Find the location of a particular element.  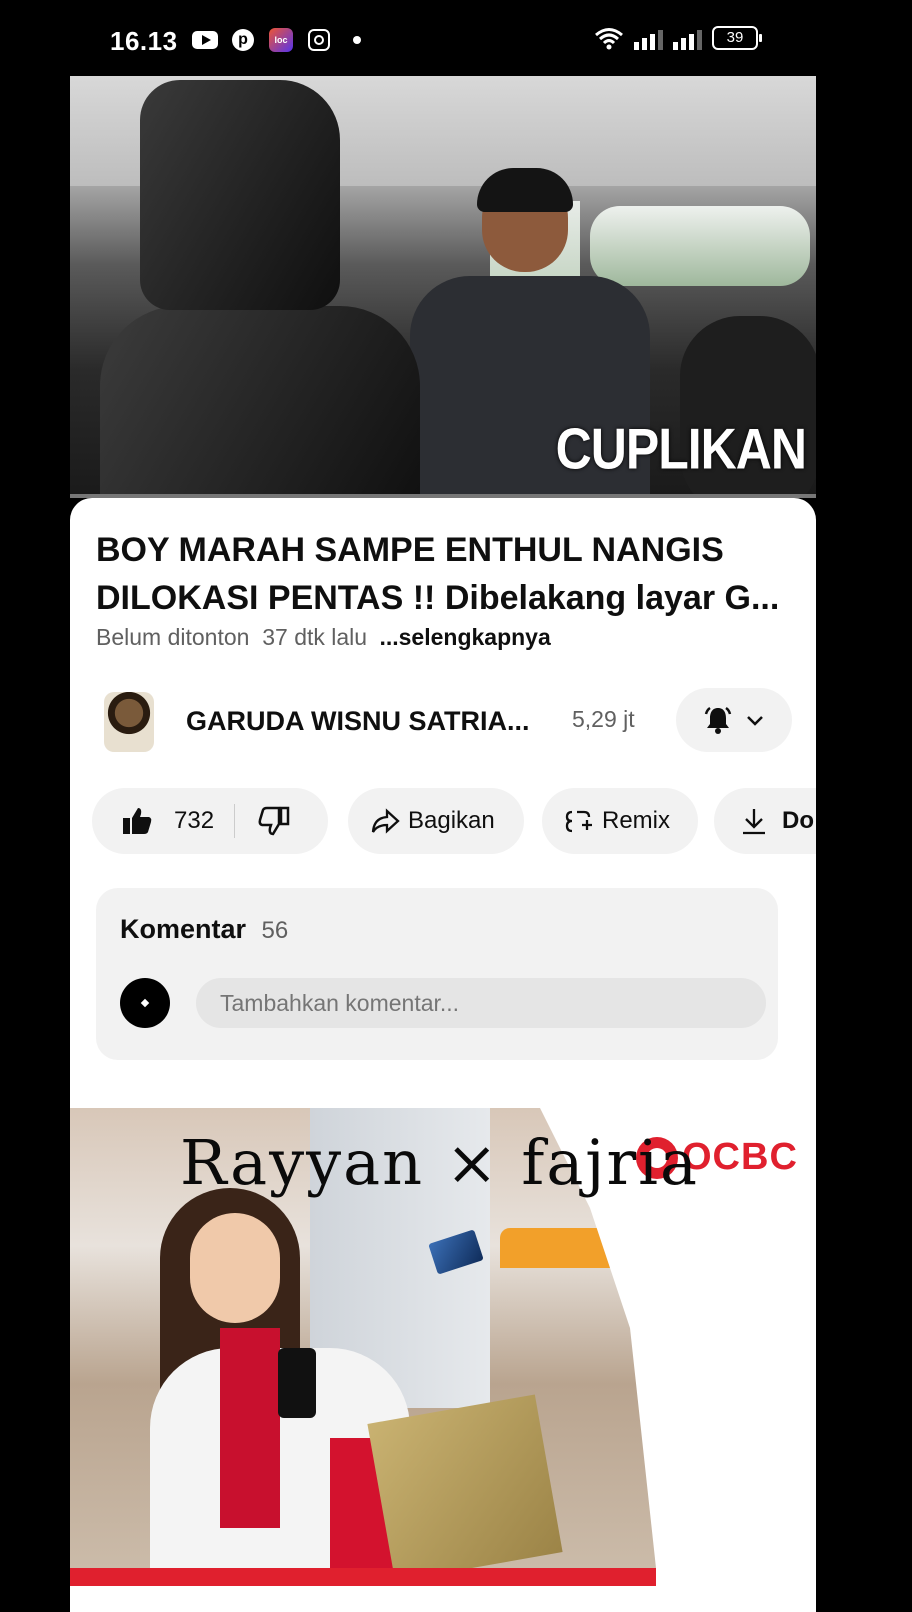

video-frame-hair is located at coordinates (525, 190).